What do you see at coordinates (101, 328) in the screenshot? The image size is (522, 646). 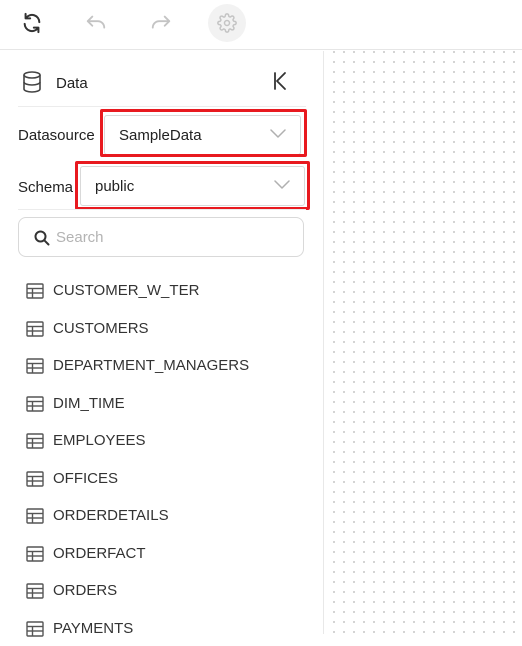 I see `table-item-label: CUSTOMERS` at bounding box center [101, 328].